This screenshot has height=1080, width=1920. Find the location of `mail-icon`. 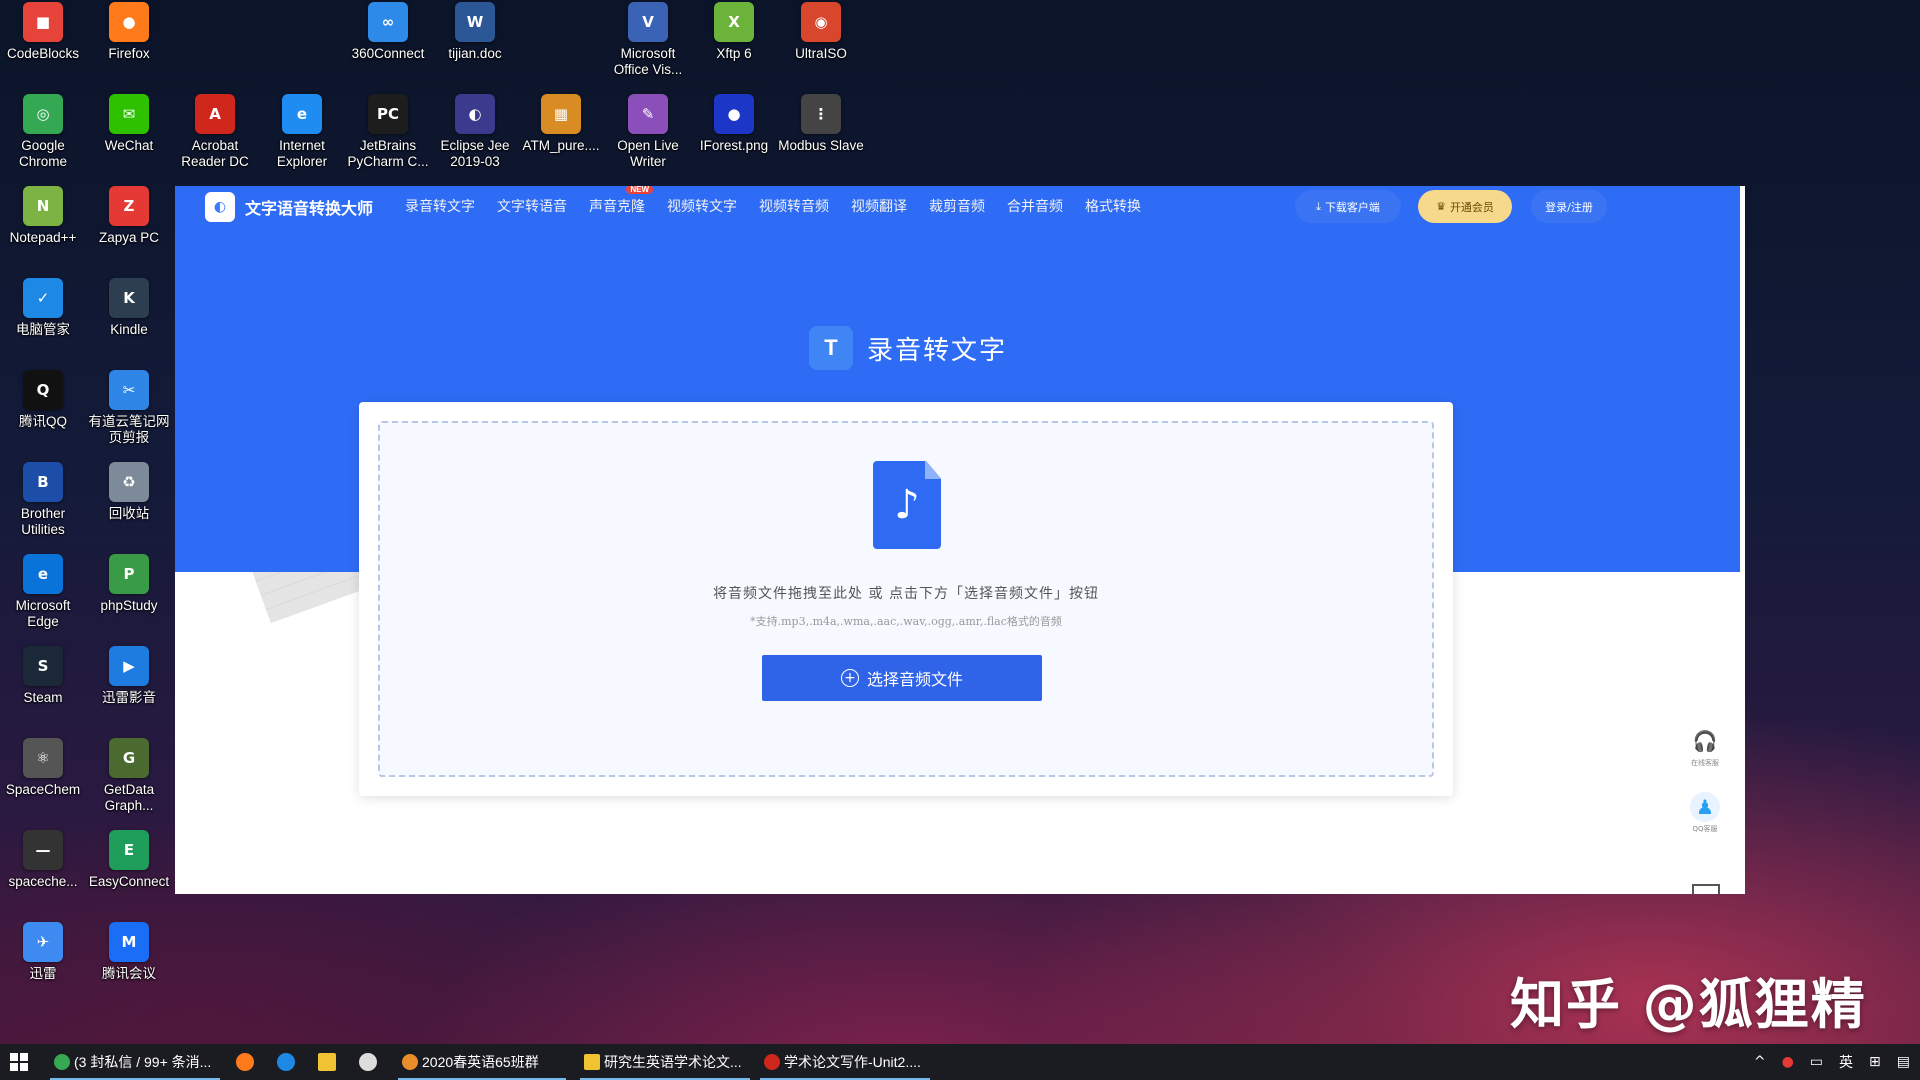

mail-icon is located at coordinates (1706, 889).